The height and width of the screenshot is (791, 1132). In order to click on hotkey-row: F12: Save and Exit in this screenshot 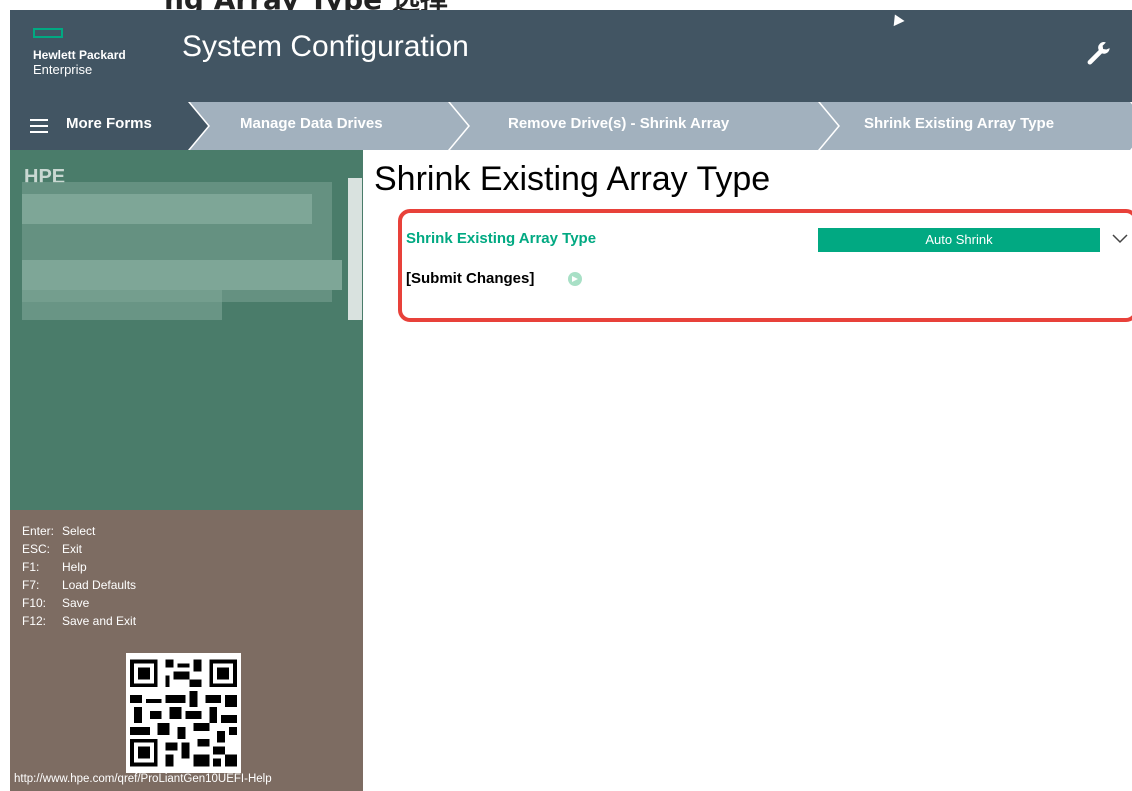, I will do `click(79, 621)`.